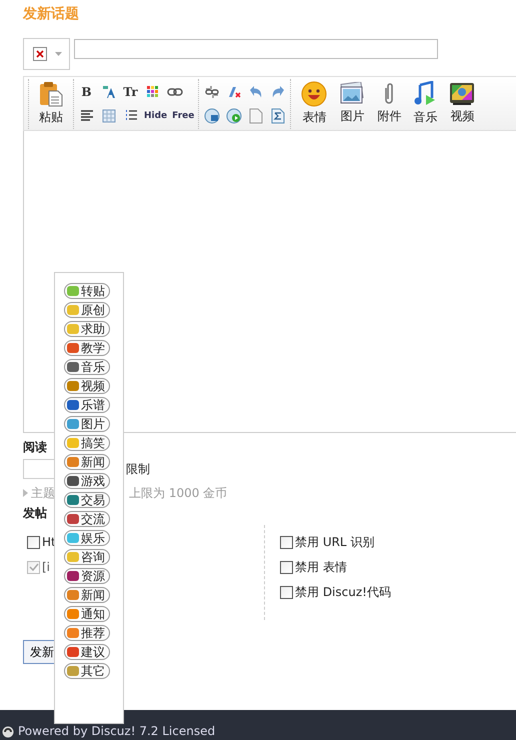  Describe the element at coordinates (87, 652) in the screenshot. I see `menu-item: 建议` at that location.